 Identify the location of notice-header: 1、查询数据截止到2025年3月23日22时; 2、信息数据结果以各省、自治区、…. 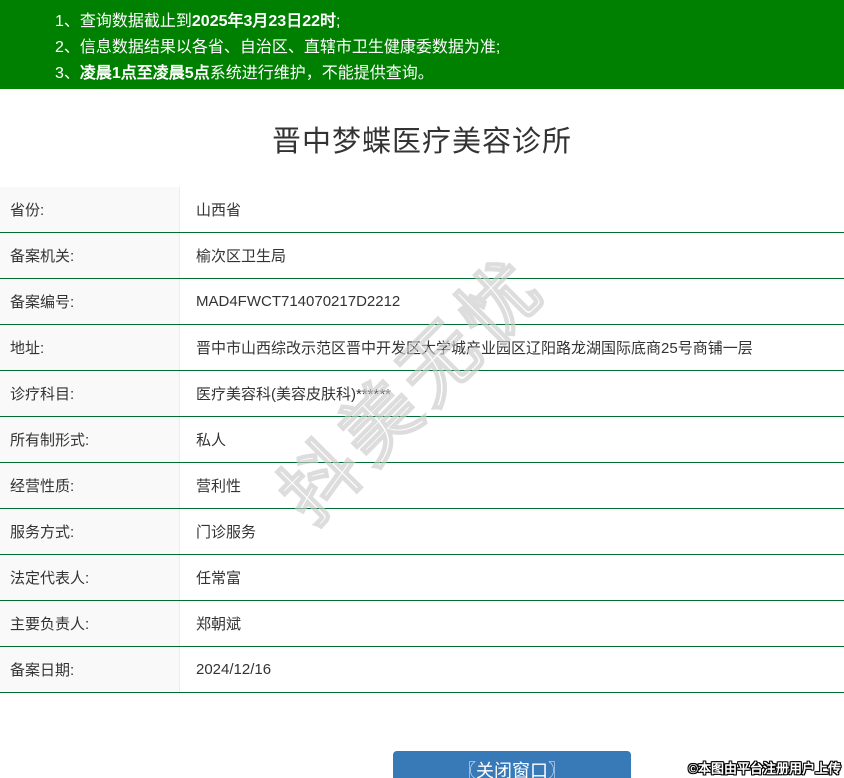
(422, 44).